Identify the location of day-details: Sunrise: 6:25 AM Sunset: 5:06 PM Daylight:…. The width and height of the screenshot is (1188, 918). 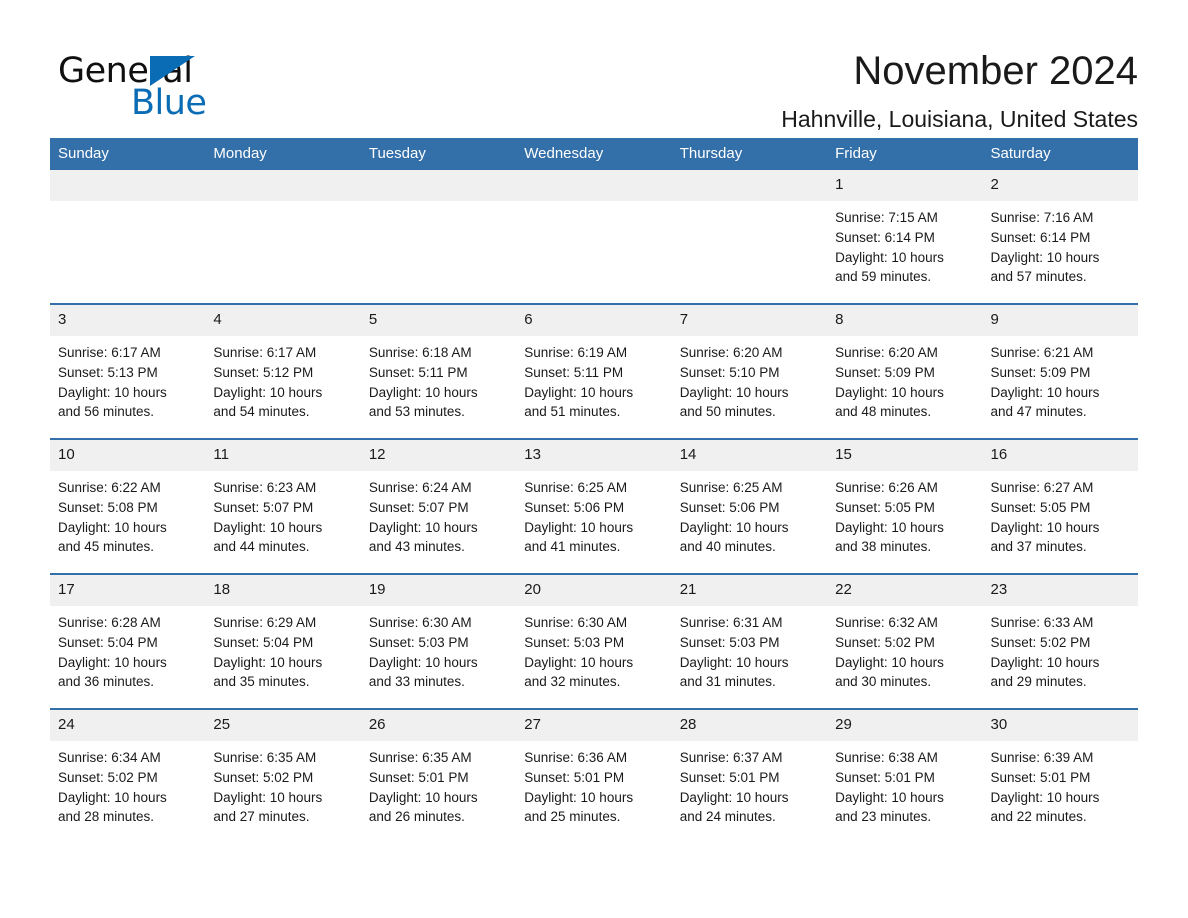
(749, 514).